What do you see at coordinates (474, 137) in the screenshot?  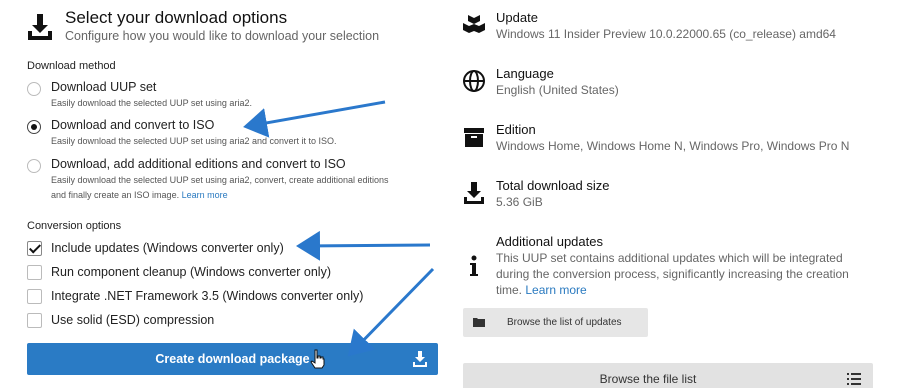 I see `archive-icon` at bounding box center [474, 137].